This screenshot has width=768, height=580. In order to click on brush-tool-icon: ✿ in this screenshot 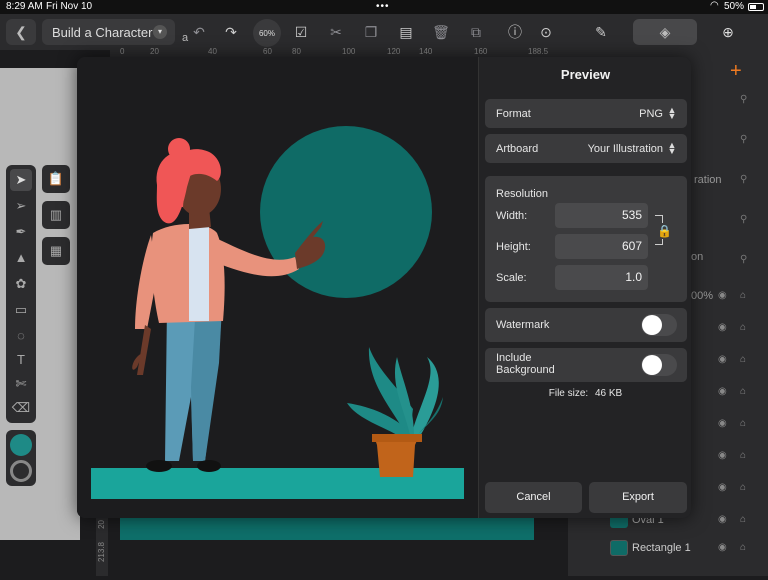, I will do `click(21, 284)`.